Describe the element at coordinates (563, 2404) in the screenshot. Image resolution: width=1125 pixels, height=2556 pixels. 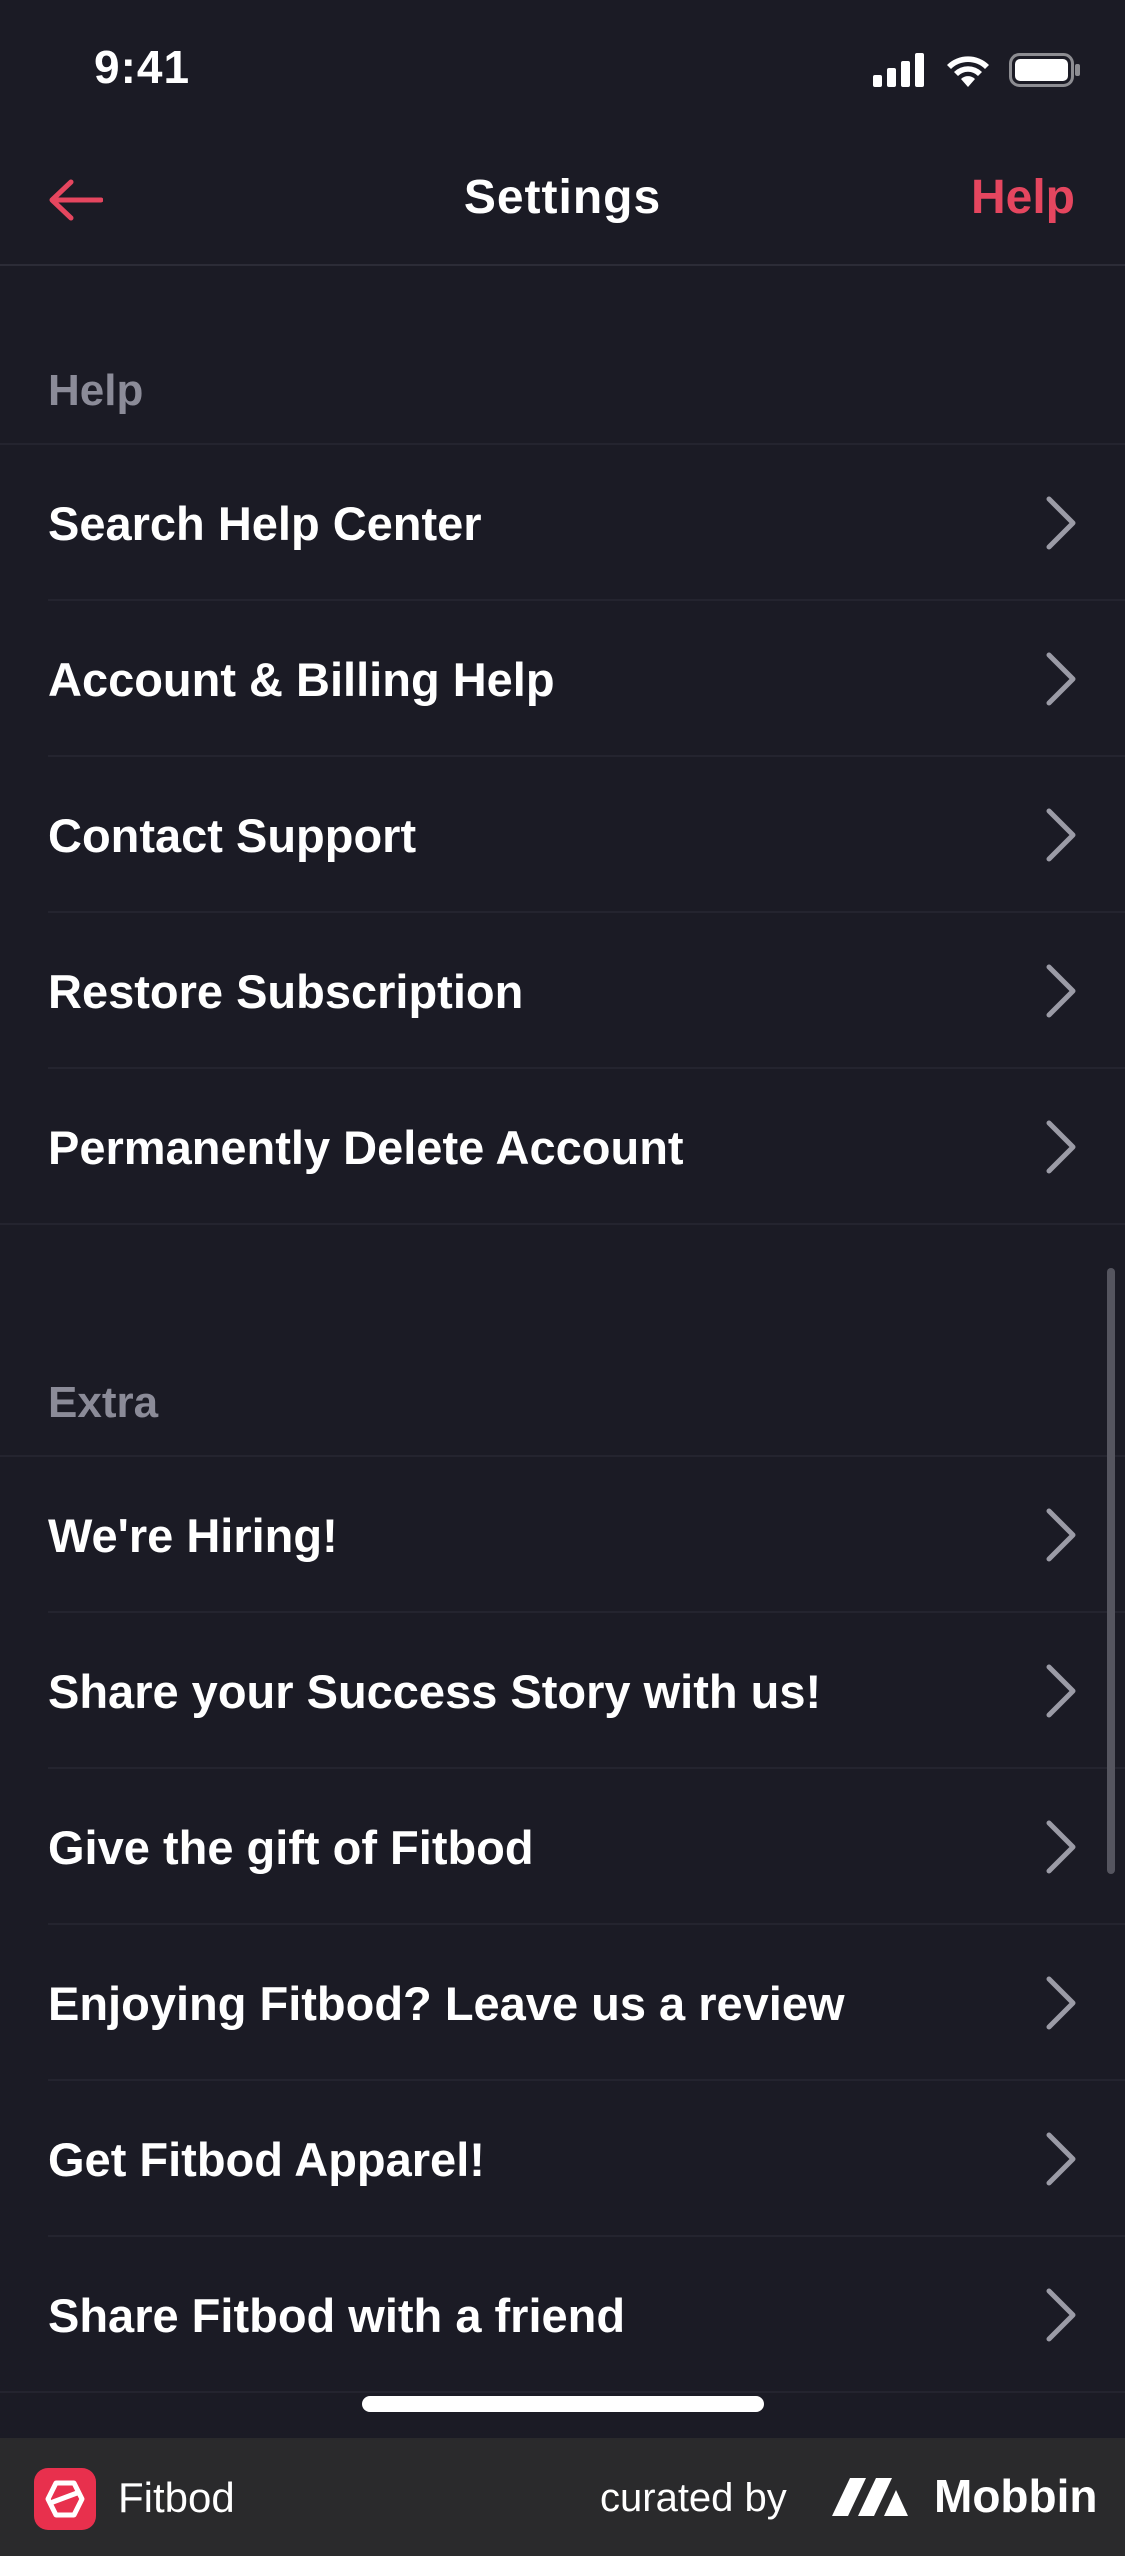
I see `home-indicator` at that location.